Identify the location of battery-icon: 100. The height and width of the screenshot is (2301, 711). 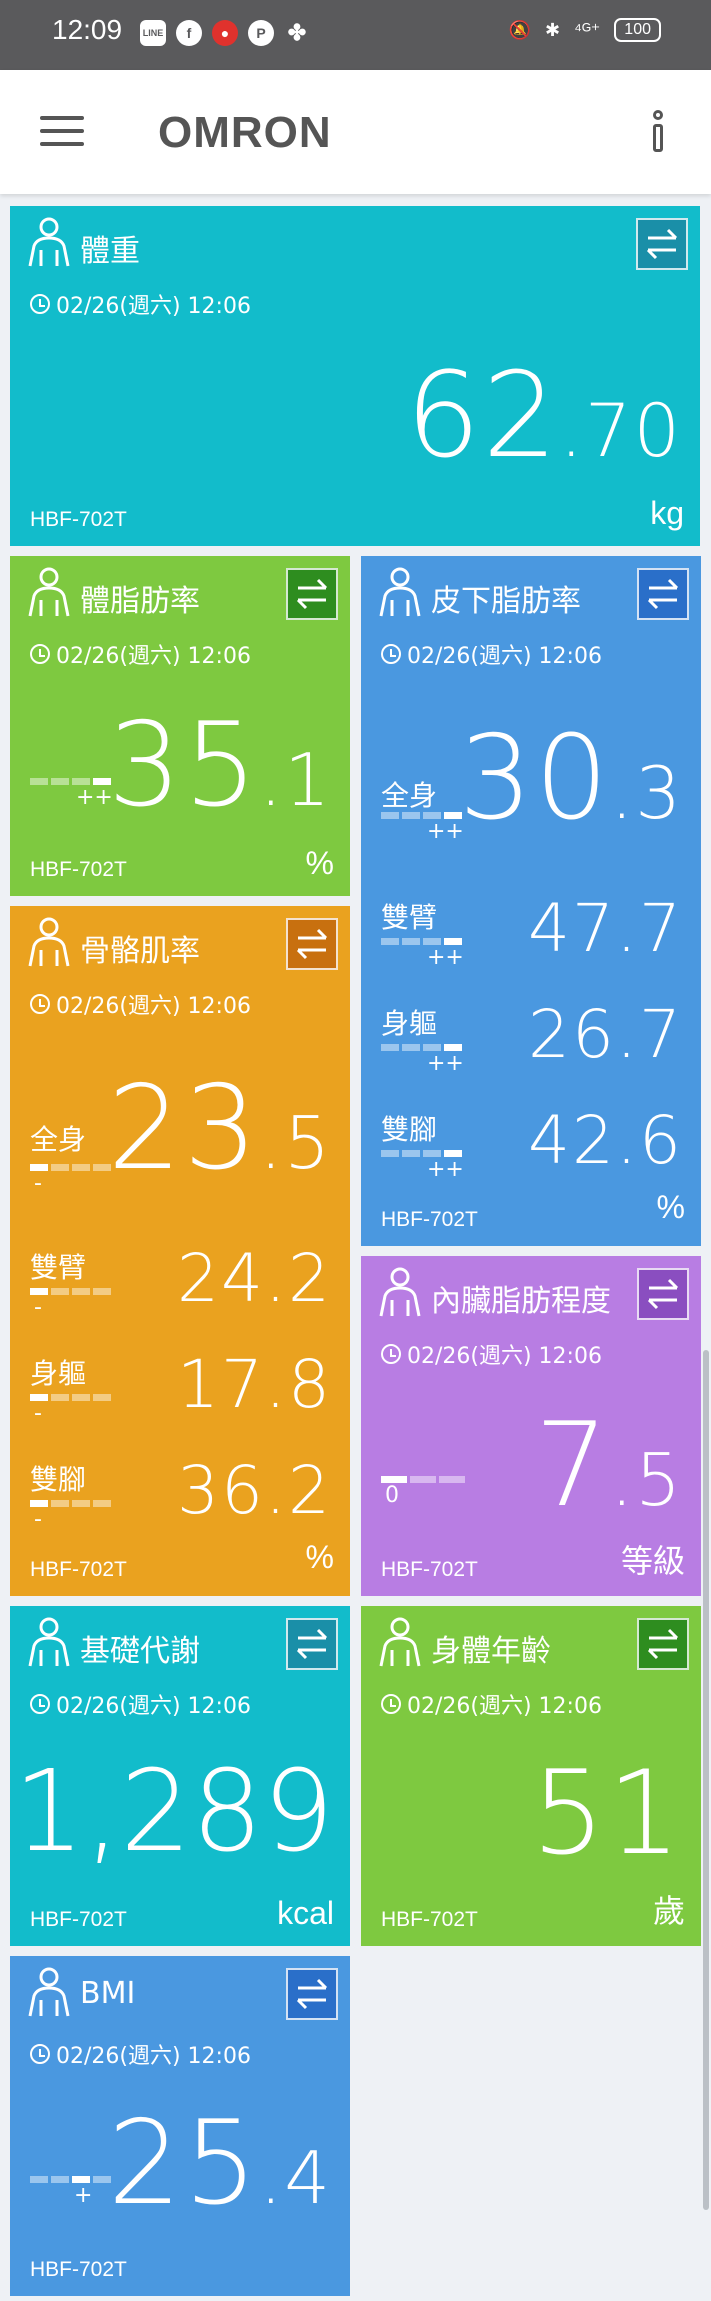
(637, 30).